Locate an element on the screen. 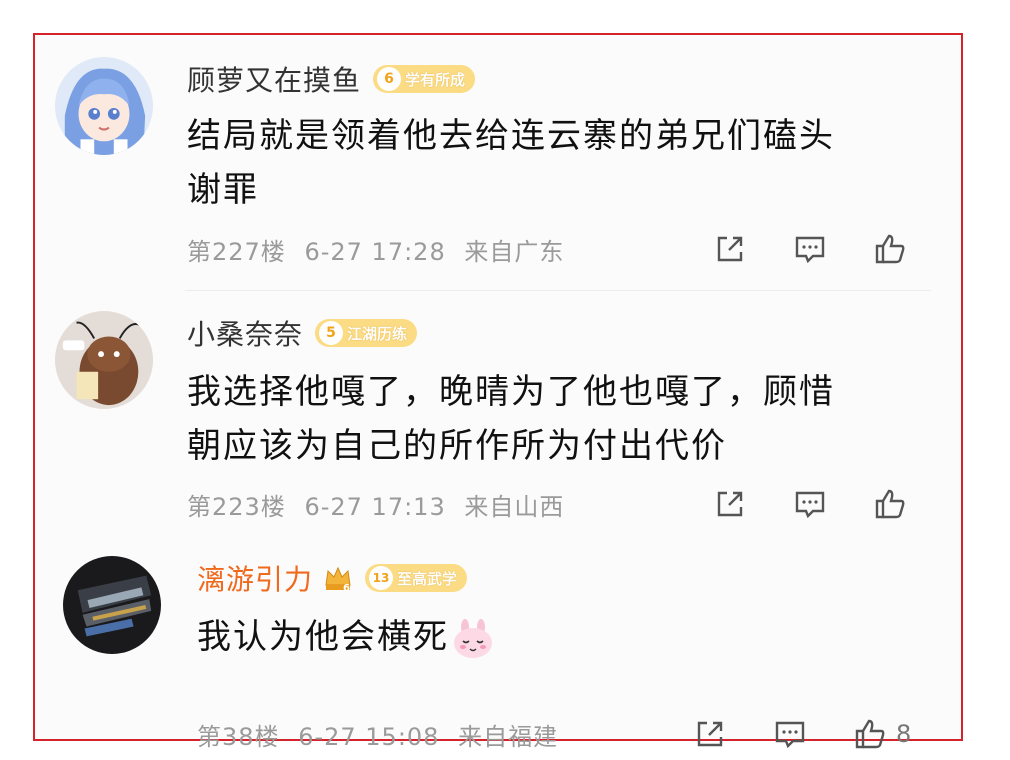 The height and width of the screenshot is (760, 1010). badge-title: 学有所成 is located at coordinates (435, 79).